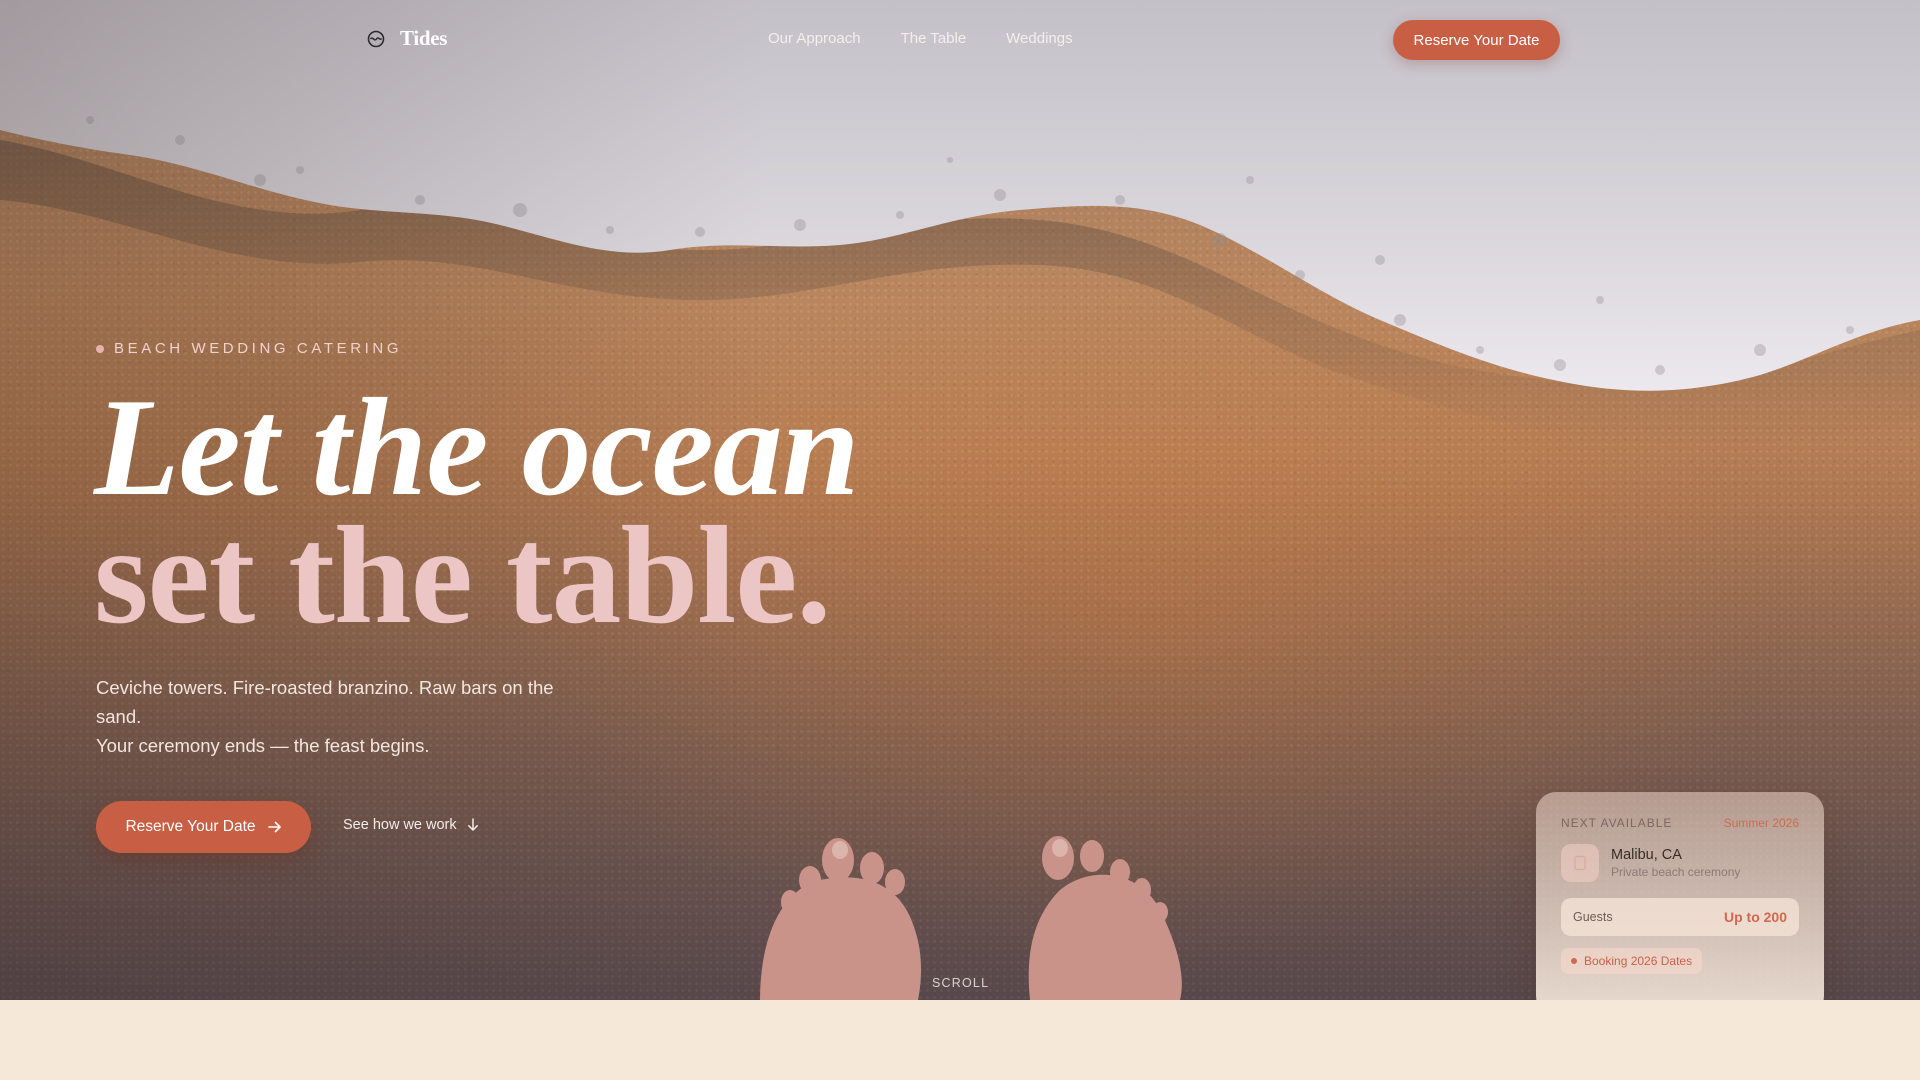 This screenshot has height=1080, width=1920. Describe the element at coordinates (1039, 38) in the screenshot. I see `nav-link-weddings: Weddings` at that location.